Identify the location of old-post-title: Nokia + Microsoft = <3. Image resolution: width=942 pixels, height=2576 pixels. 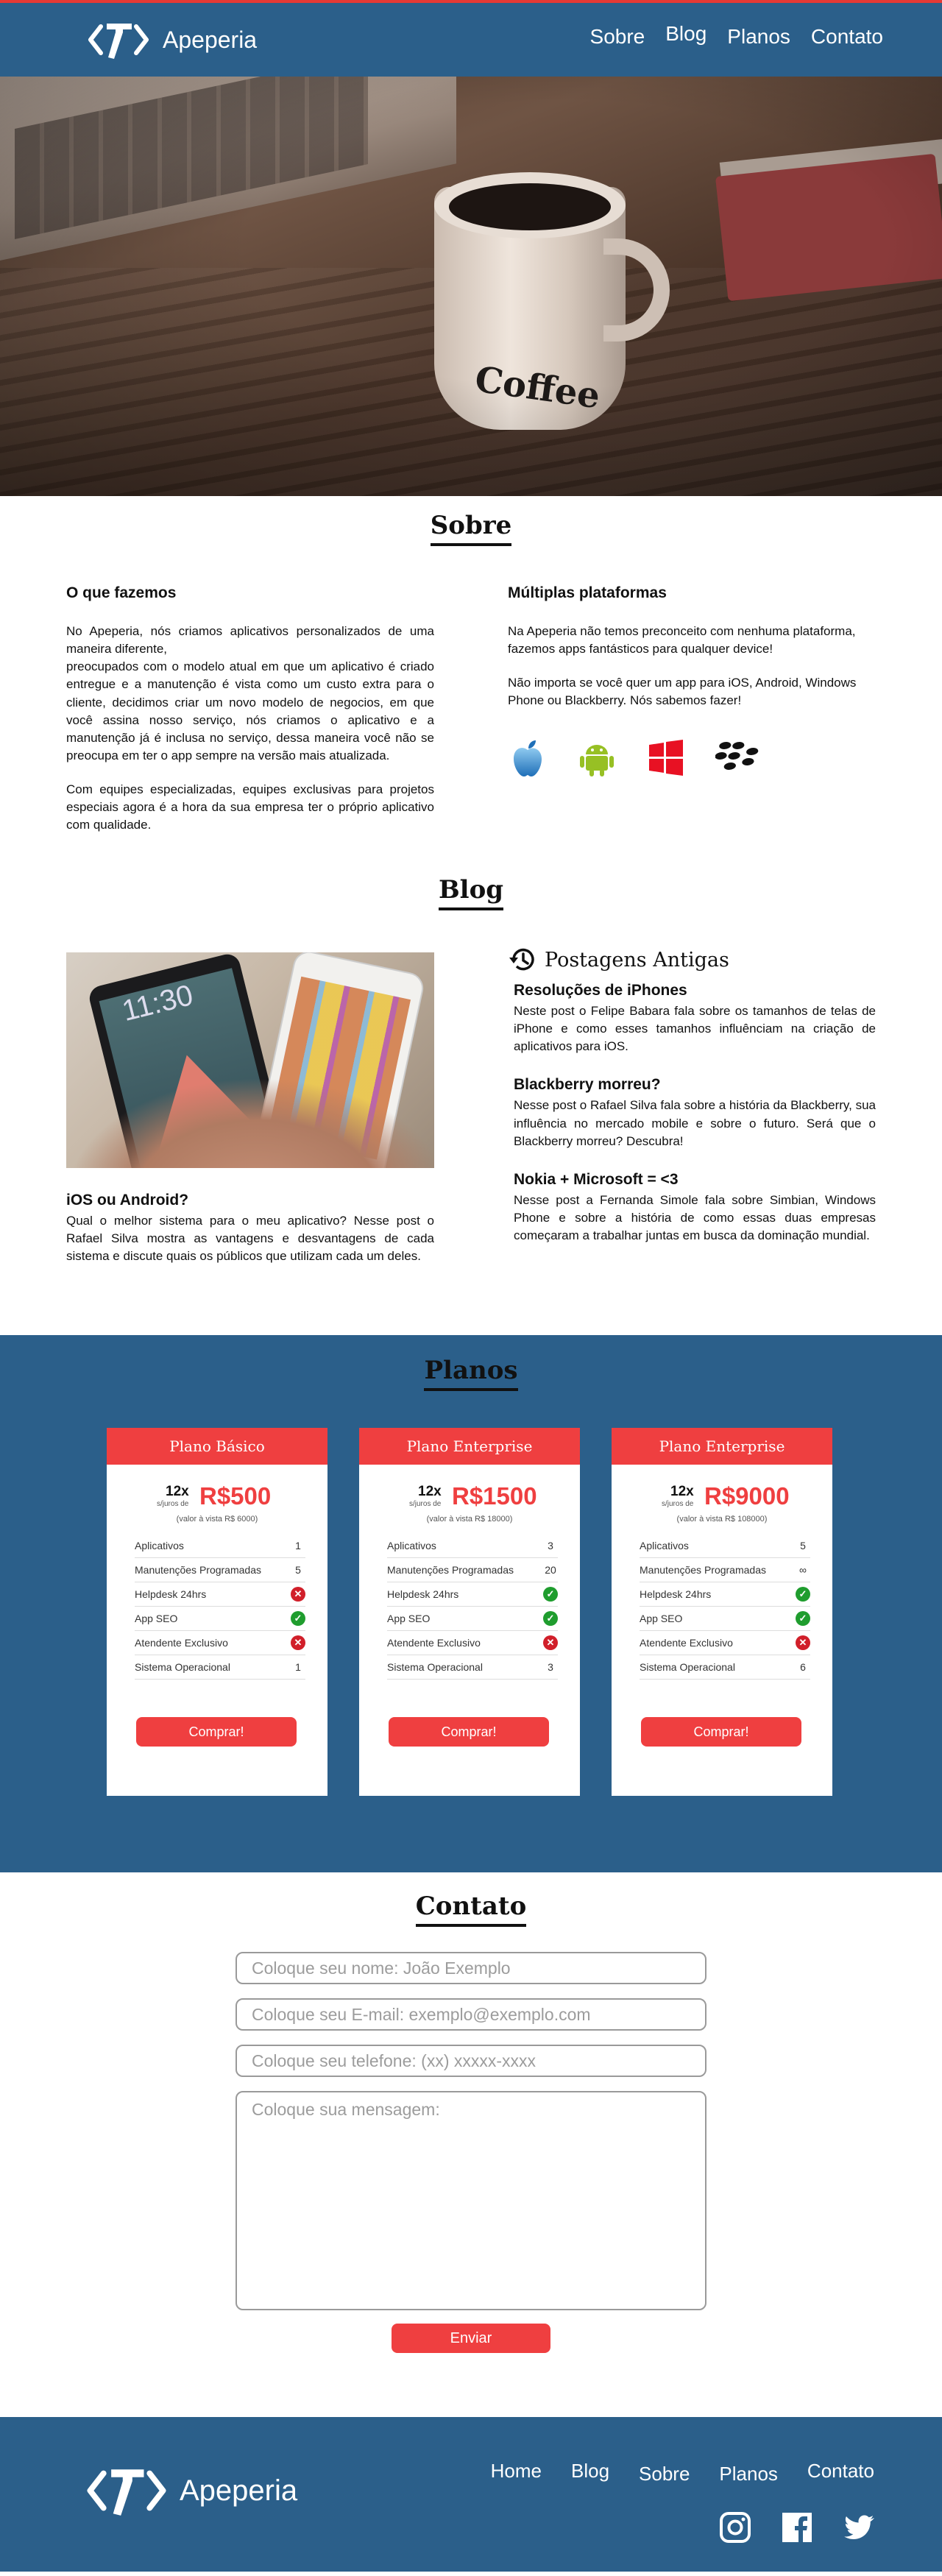
(695, 1180).